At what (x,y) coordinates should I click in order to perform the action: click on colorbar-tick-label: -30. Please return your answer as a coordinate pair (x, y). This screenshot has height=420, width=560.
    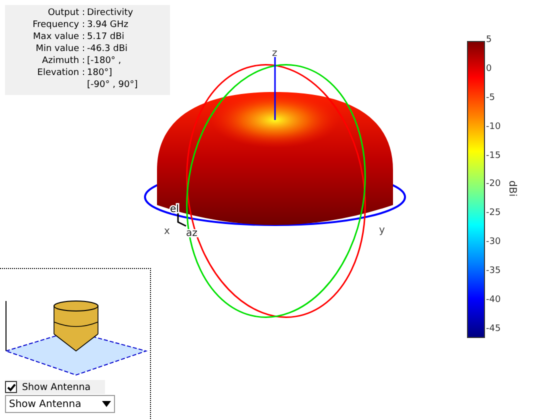
    Looking at the image, I should click on (493, 242).